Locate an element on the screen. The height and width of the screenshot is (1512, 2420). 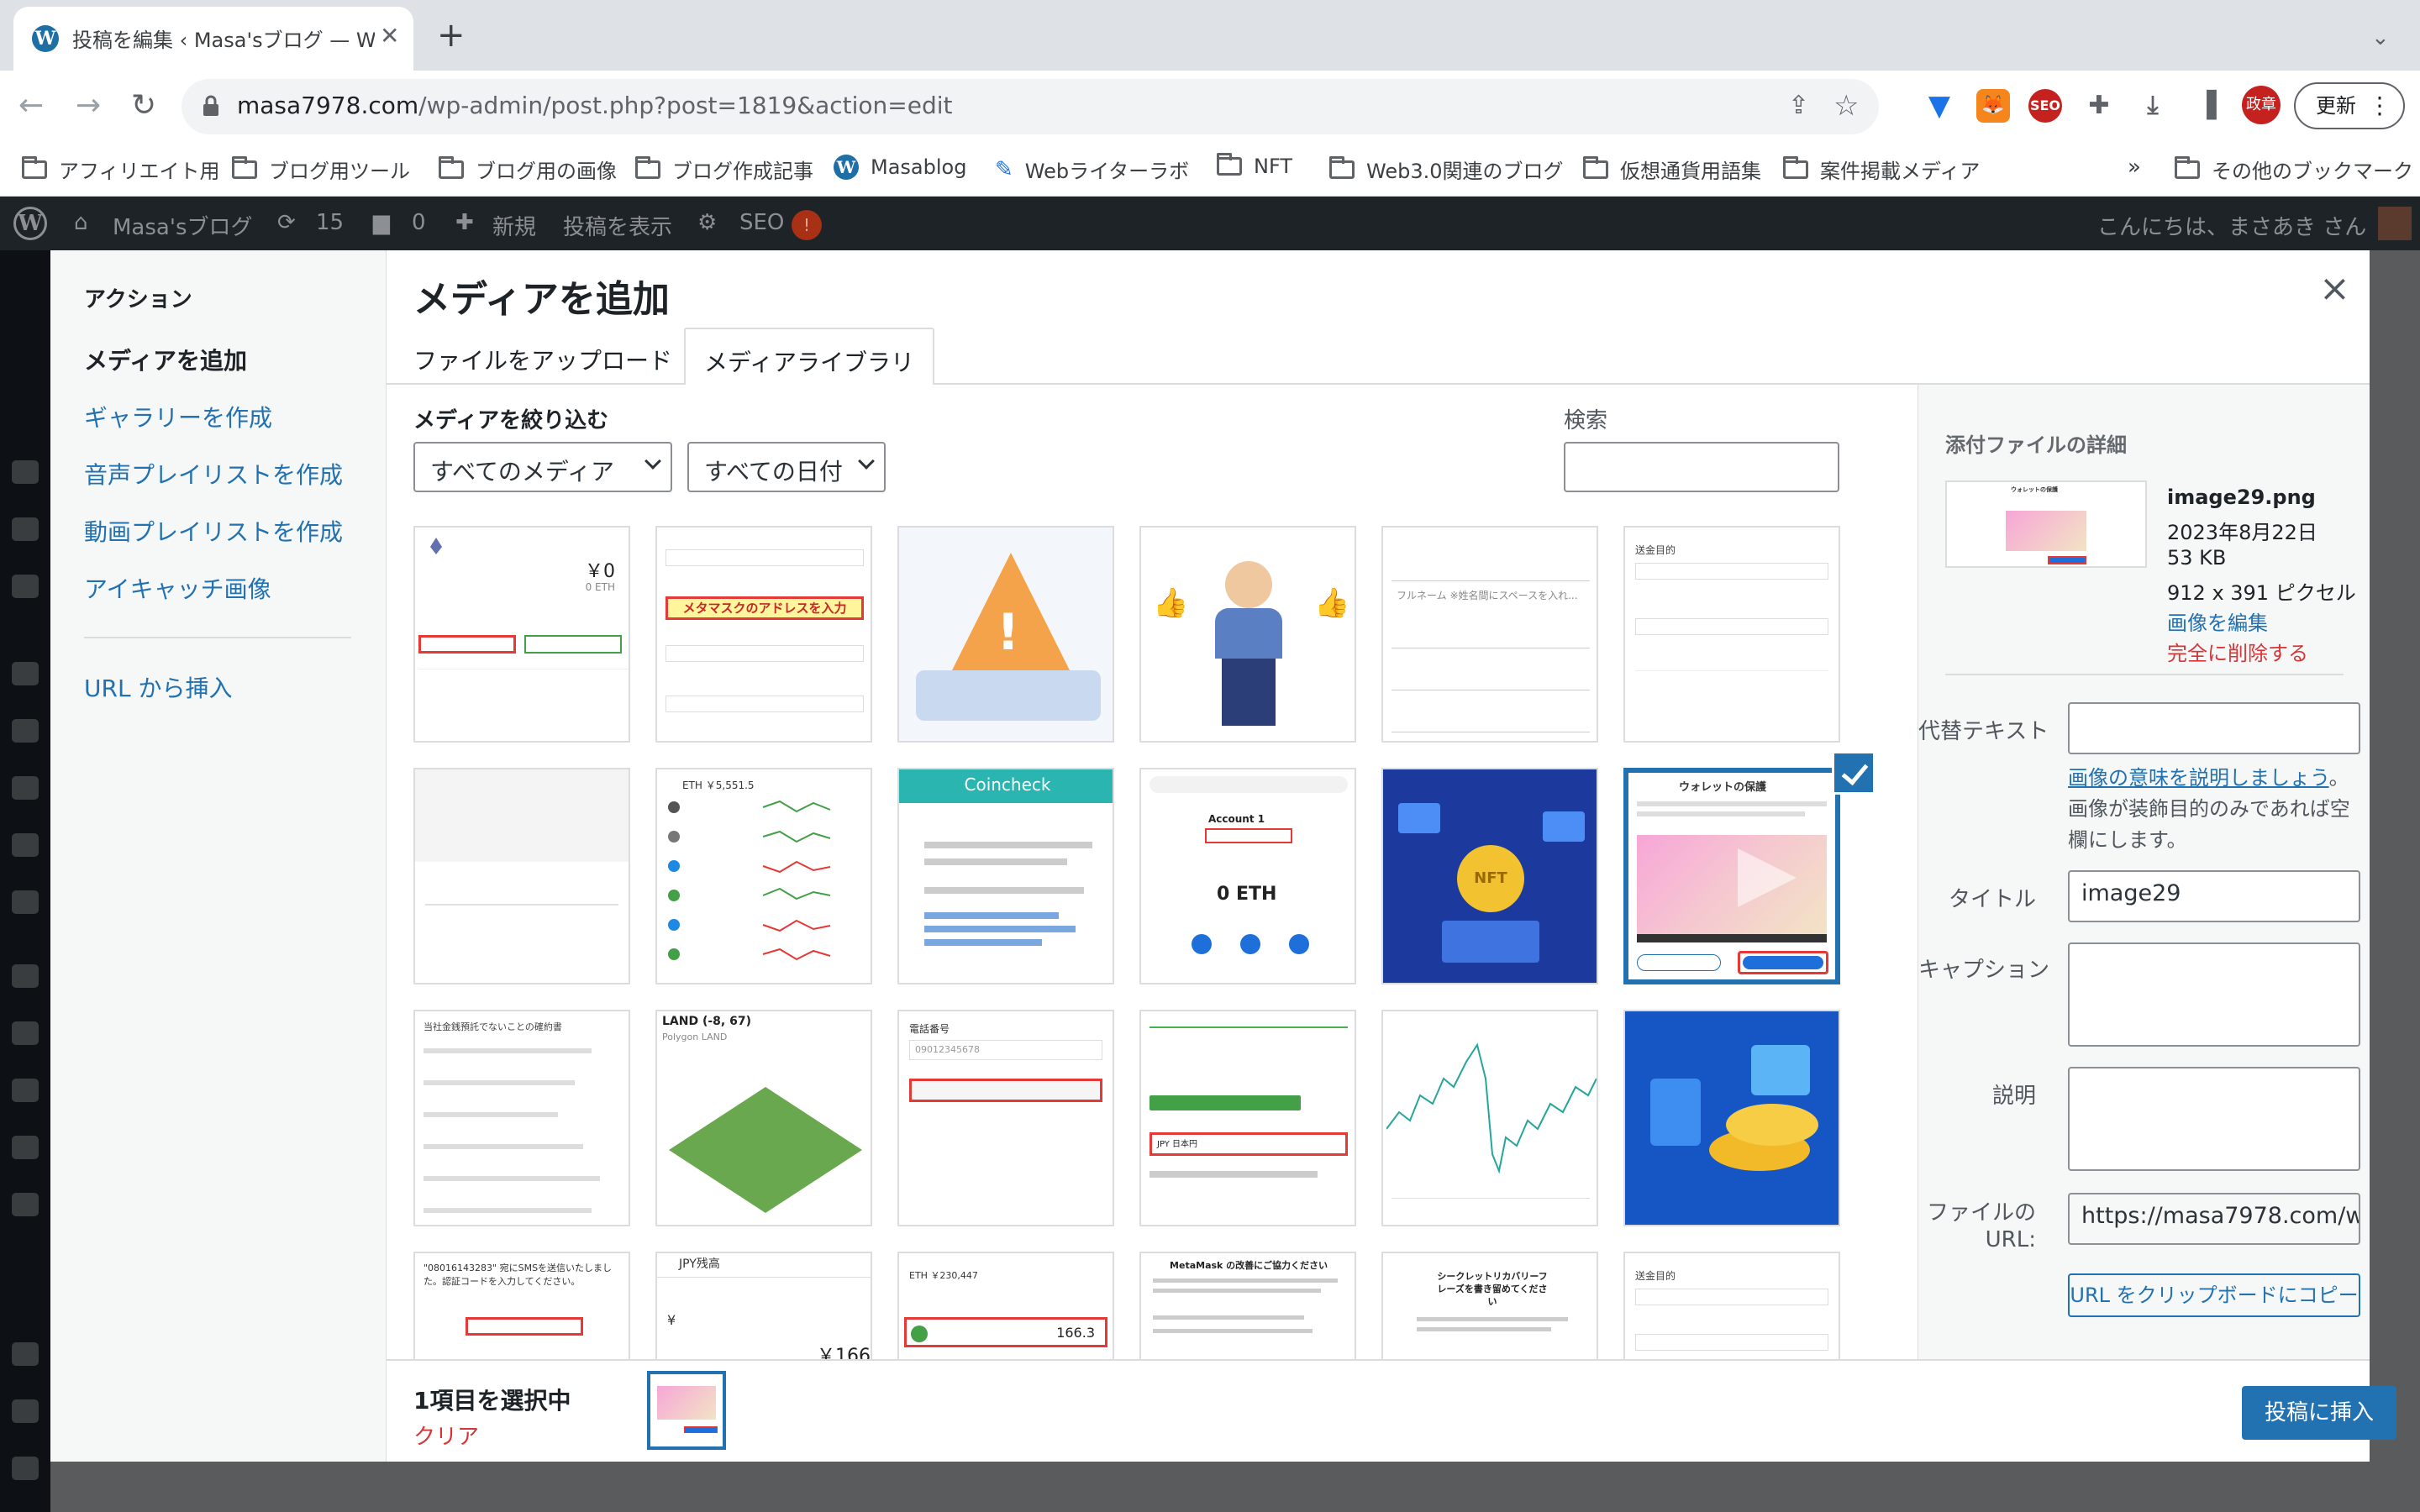
details-file-size: 53 KB is located at coordinates (2197, 558).